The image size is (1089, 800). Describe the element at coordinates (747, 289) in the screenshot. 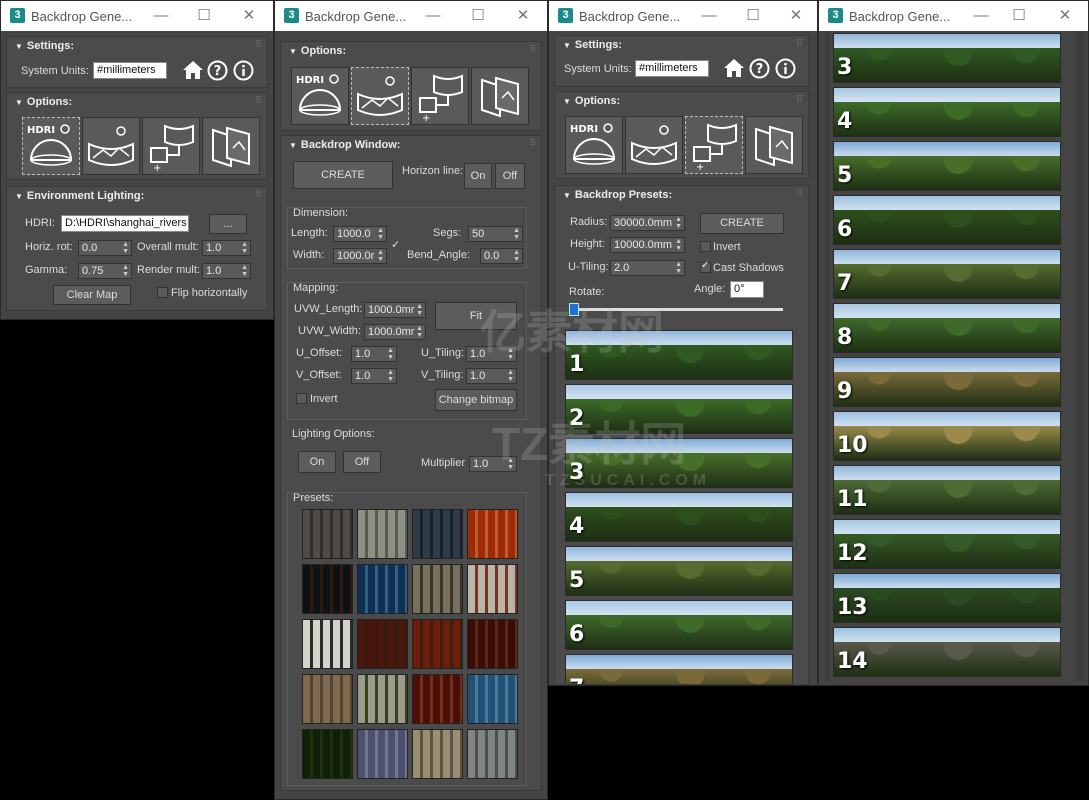

I see `angle-field: 0°` at that location.